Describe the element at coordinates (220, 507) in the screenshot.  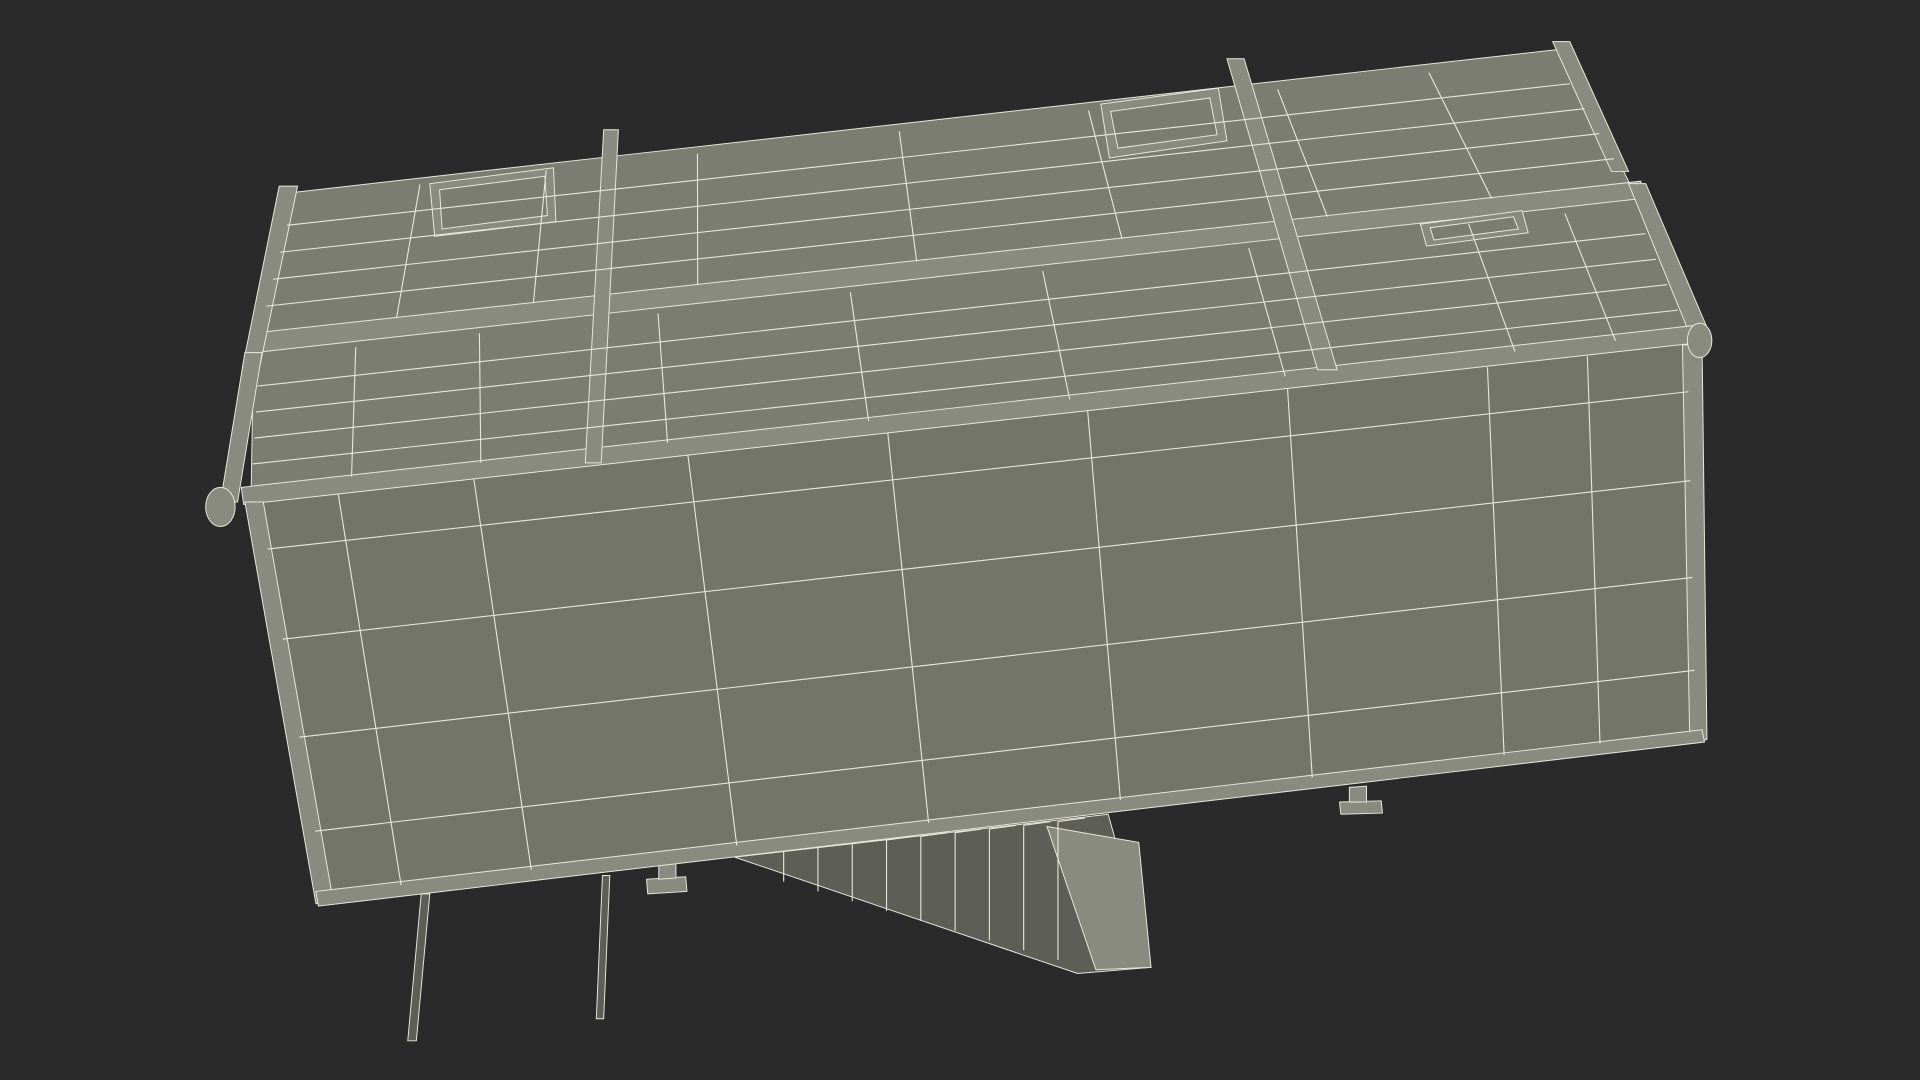
I see `corner-cap-left` at that location.